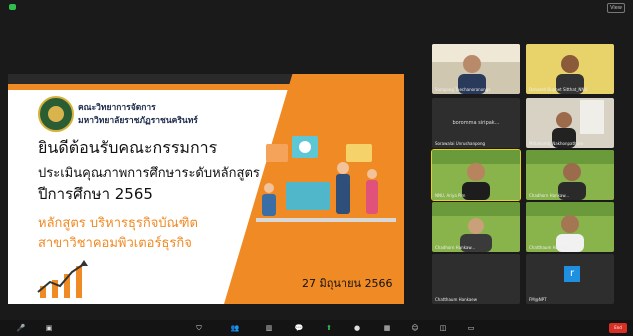  What do you see at coordinates (415, 328) in the screenshot?
I see `reactions-icon: ☺` at bounding box center [415, 328].